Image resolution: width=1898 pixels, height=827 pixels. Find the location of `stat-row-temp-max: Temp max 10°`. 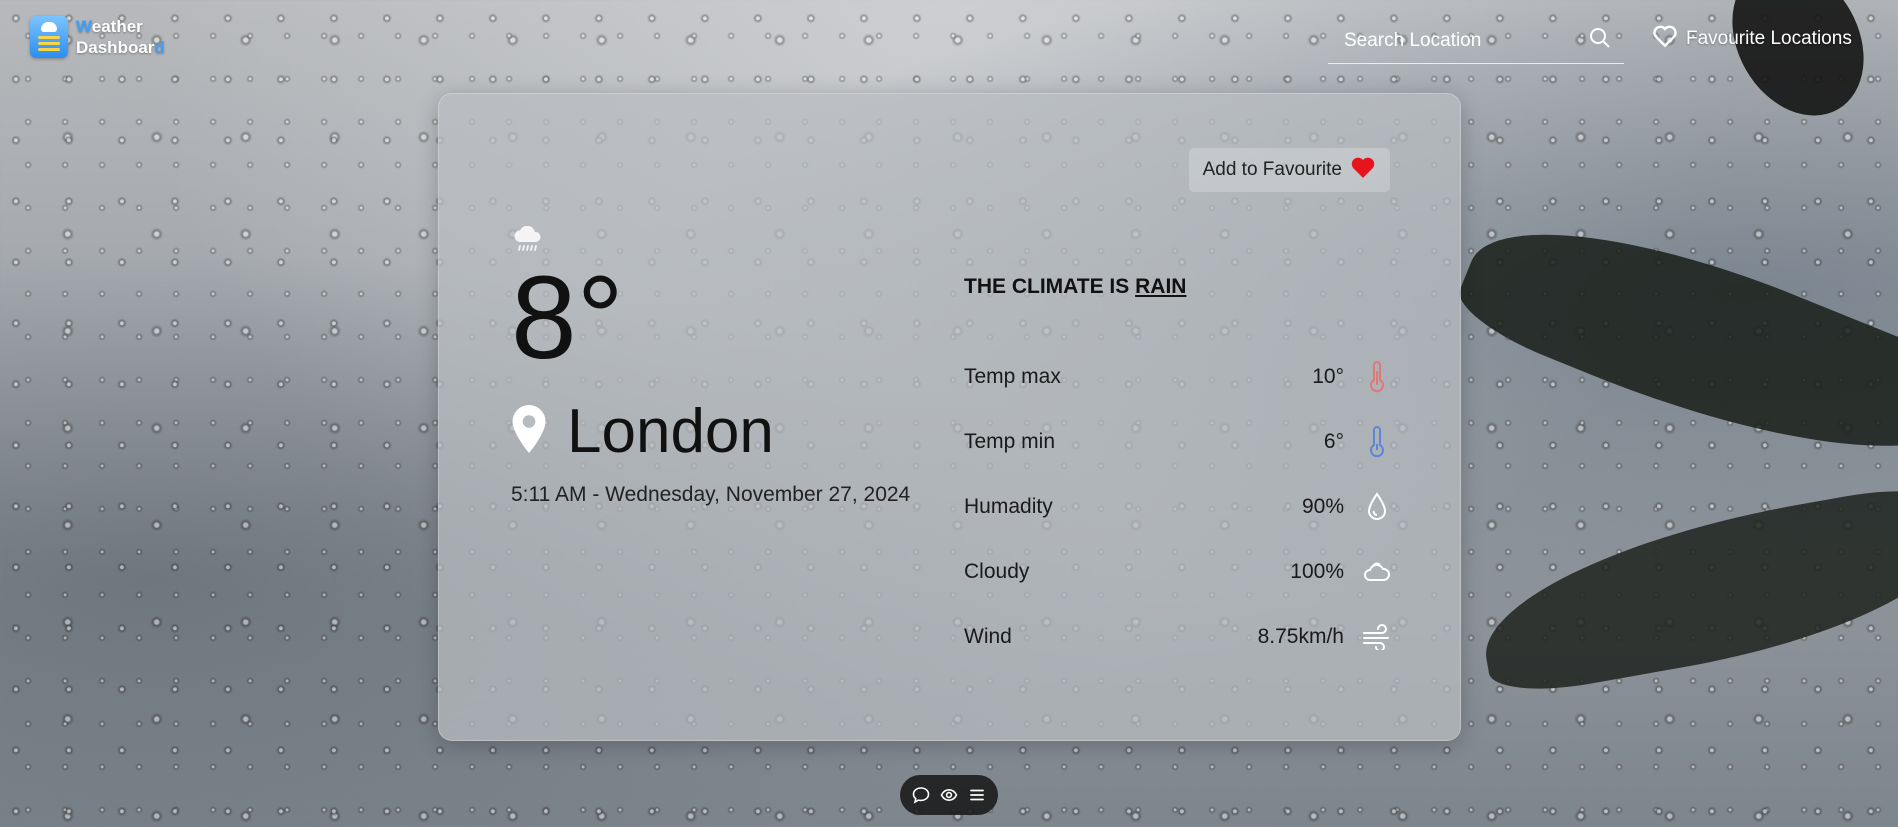

stat-row-temp-max: Temp max 10° is located at coordinates (1178, 376).